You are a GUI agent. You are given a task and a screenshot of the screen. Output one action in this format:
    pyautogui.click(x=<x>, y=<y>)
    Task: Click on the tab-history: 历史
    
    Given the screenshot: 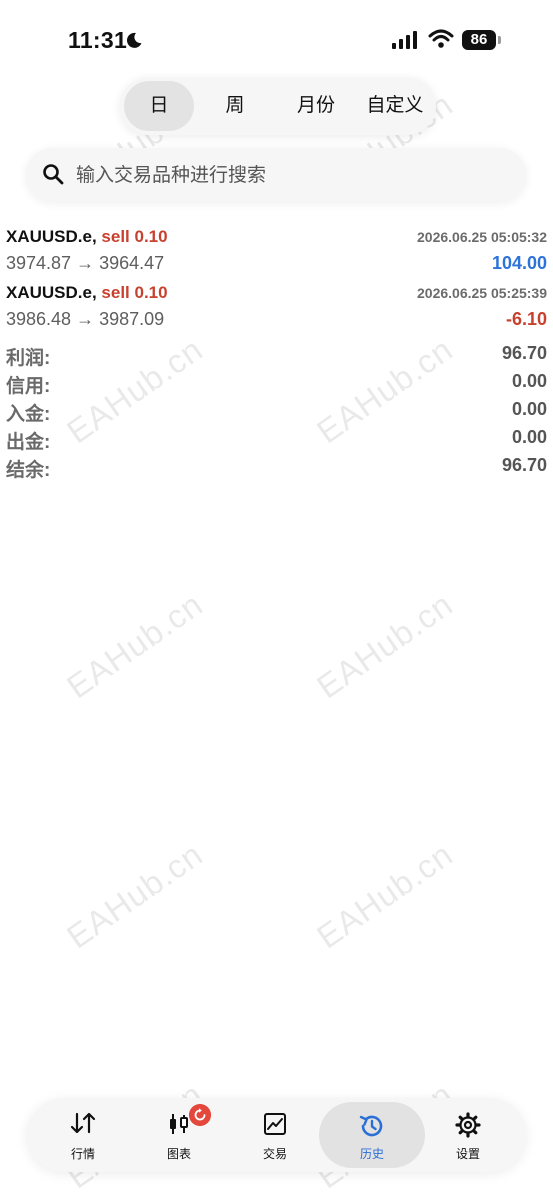 What is the action you would take?
    pyautogui.click(x=372, y=1135)
    